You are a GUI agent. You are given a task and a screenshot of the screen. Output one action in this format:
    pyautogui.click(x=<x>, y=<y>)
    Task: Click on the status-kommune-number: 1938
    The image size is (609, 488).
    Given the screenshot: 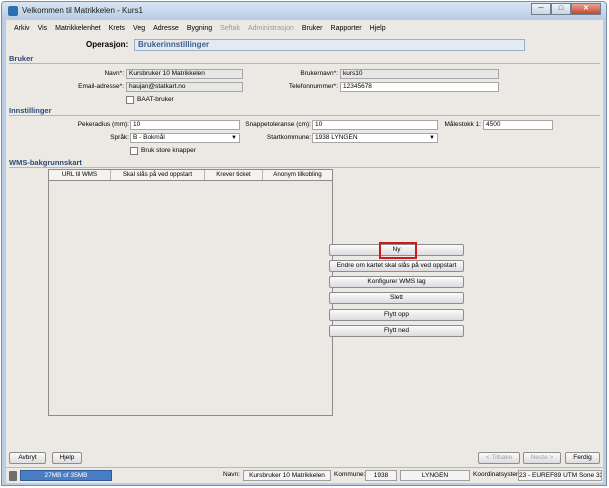 What is the action you would take?
    pyautogui.click(x=381, y=475)
    